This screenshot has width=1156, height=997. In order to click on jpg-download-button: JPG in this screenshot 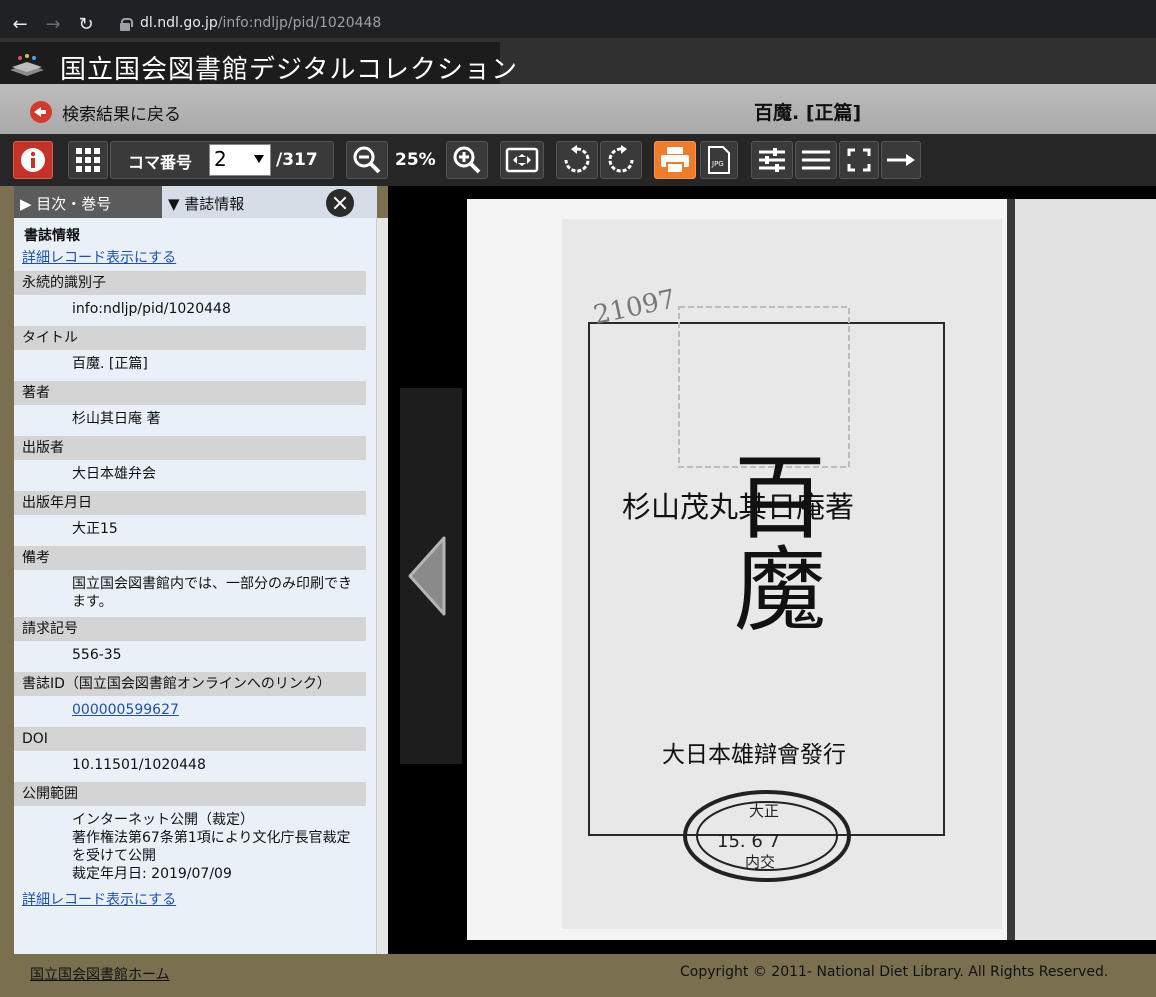, I will do `click(719, 160)`.